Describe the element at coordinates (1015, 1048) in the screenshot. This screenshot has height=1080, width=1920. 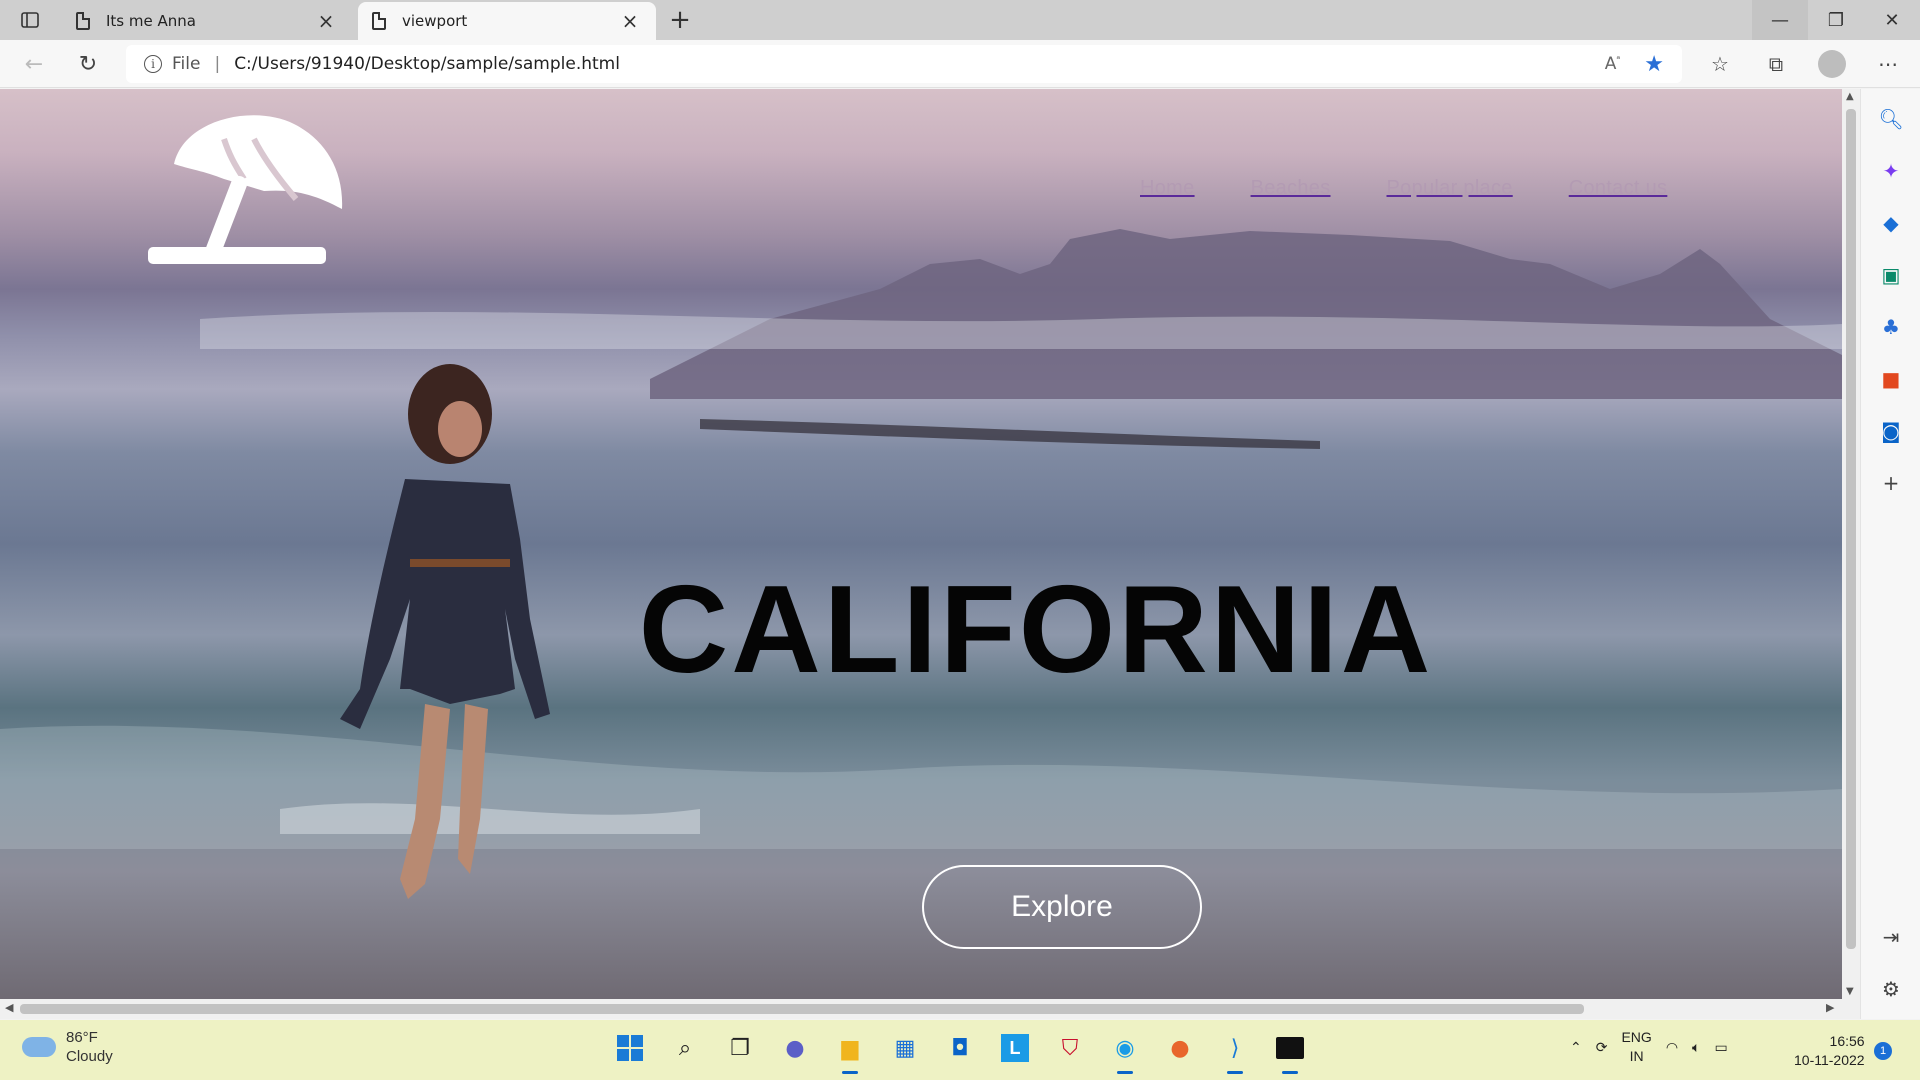
I see `l-app-icon: L` at that location.